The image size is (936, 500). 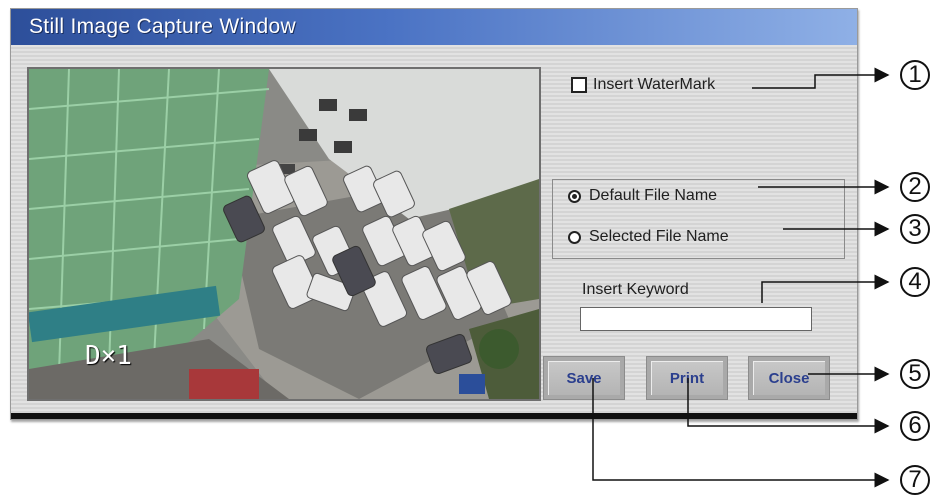 What do you see at coordinates (659, 236) in the screenshot?
I see `selected-file-name-label: Selected File Name` at bounding box center [659, 236].